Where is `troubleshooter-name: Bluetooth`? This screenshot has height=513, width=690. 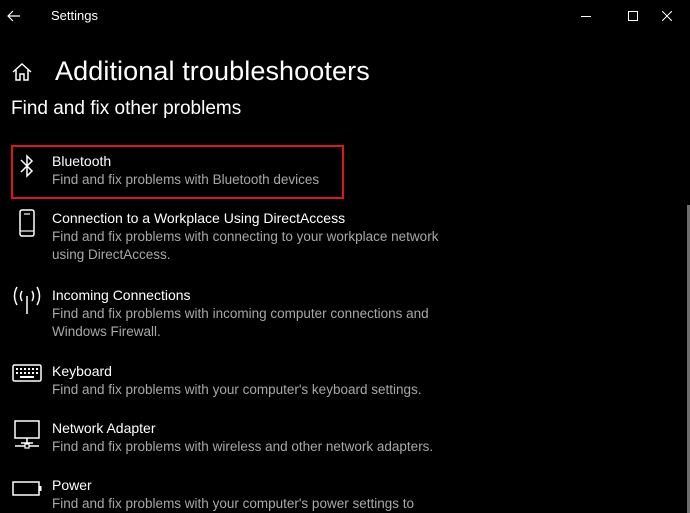 troubleshooter-name: Bluetooth is located at coordinates (82, 161).